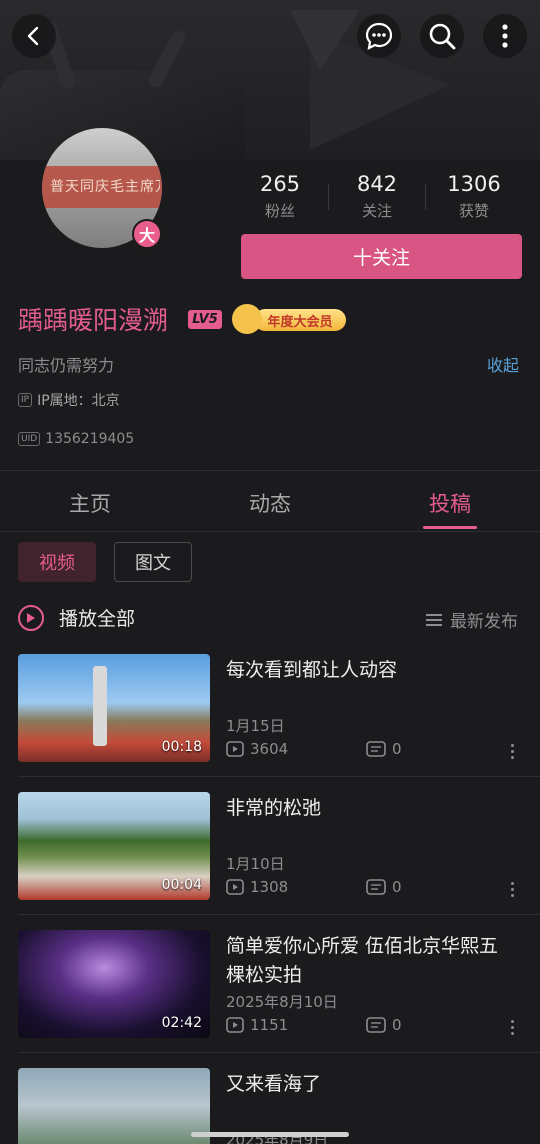  I want to click on uid-row: UID 1356219405, so click(76, 439).